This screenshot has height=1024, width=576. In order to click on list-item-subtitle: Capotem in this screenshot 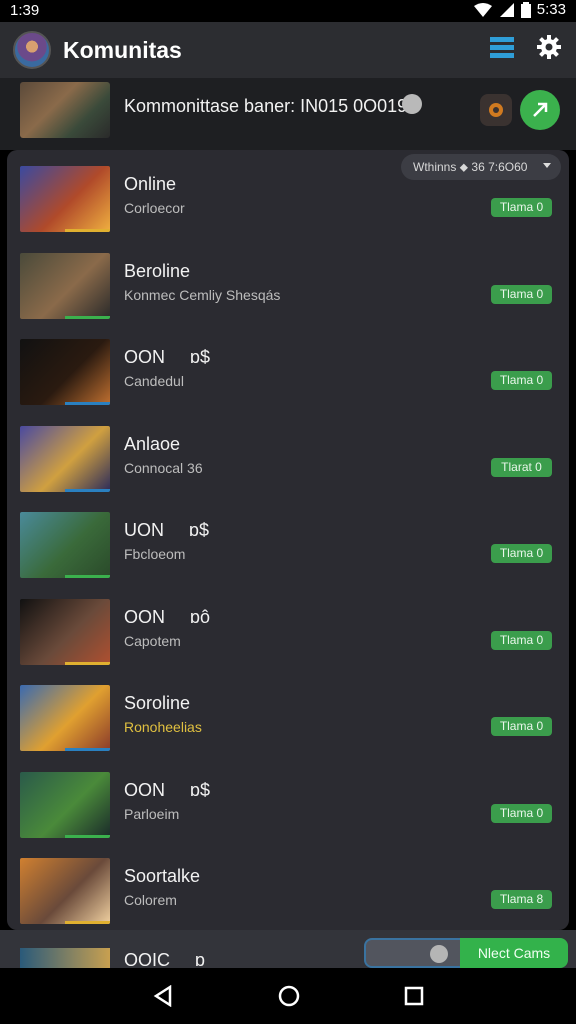, I will do `click(152, 640)`.